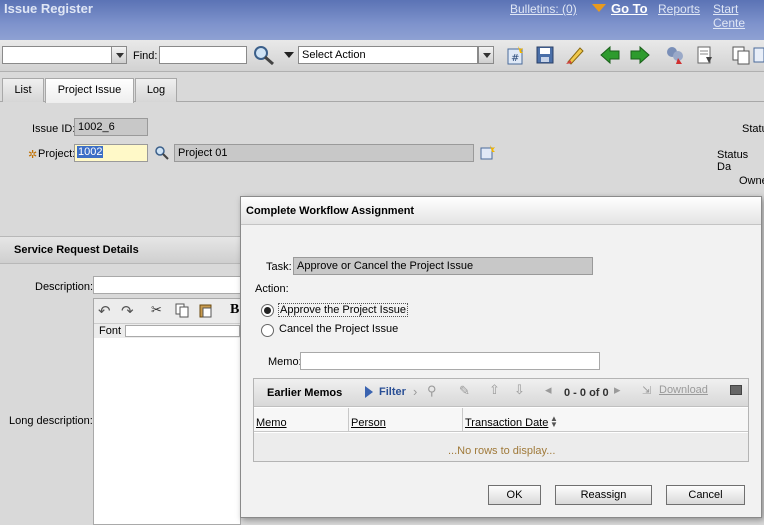  Describe the element at coordinates (586, 393) in the screenshot. I see `paging-status: 0 - 0 of 0` at that location.